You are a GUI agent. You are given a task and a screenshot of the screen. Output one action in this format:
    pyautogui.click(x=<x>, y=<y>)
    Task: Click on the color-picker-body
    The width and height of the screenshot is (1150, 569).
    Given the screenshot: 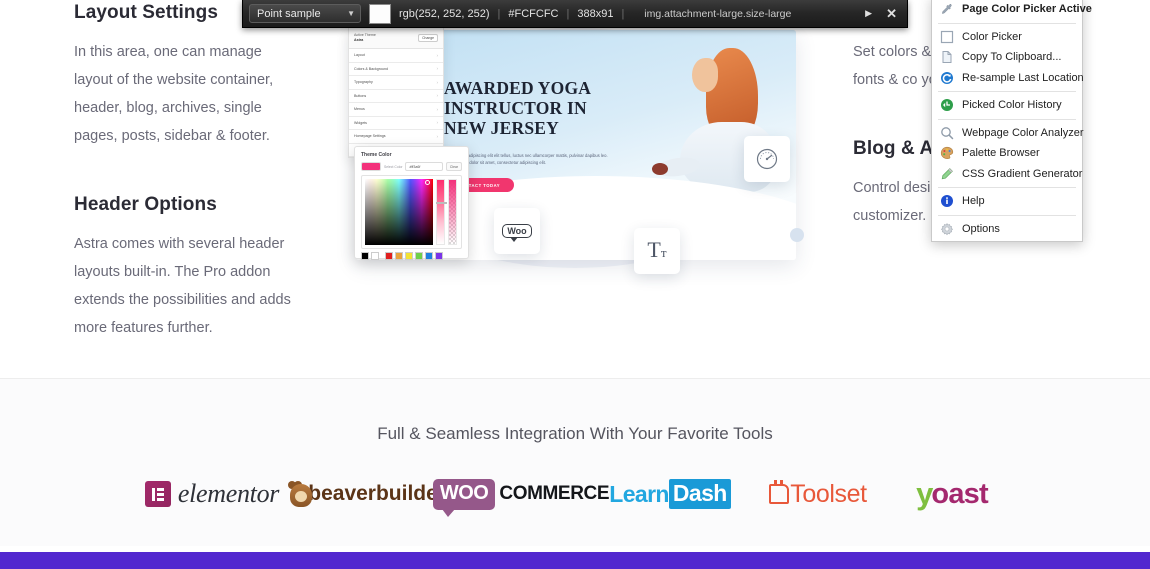 What is the action you would take?
    pyautogui.click(x=411, y=212)
    